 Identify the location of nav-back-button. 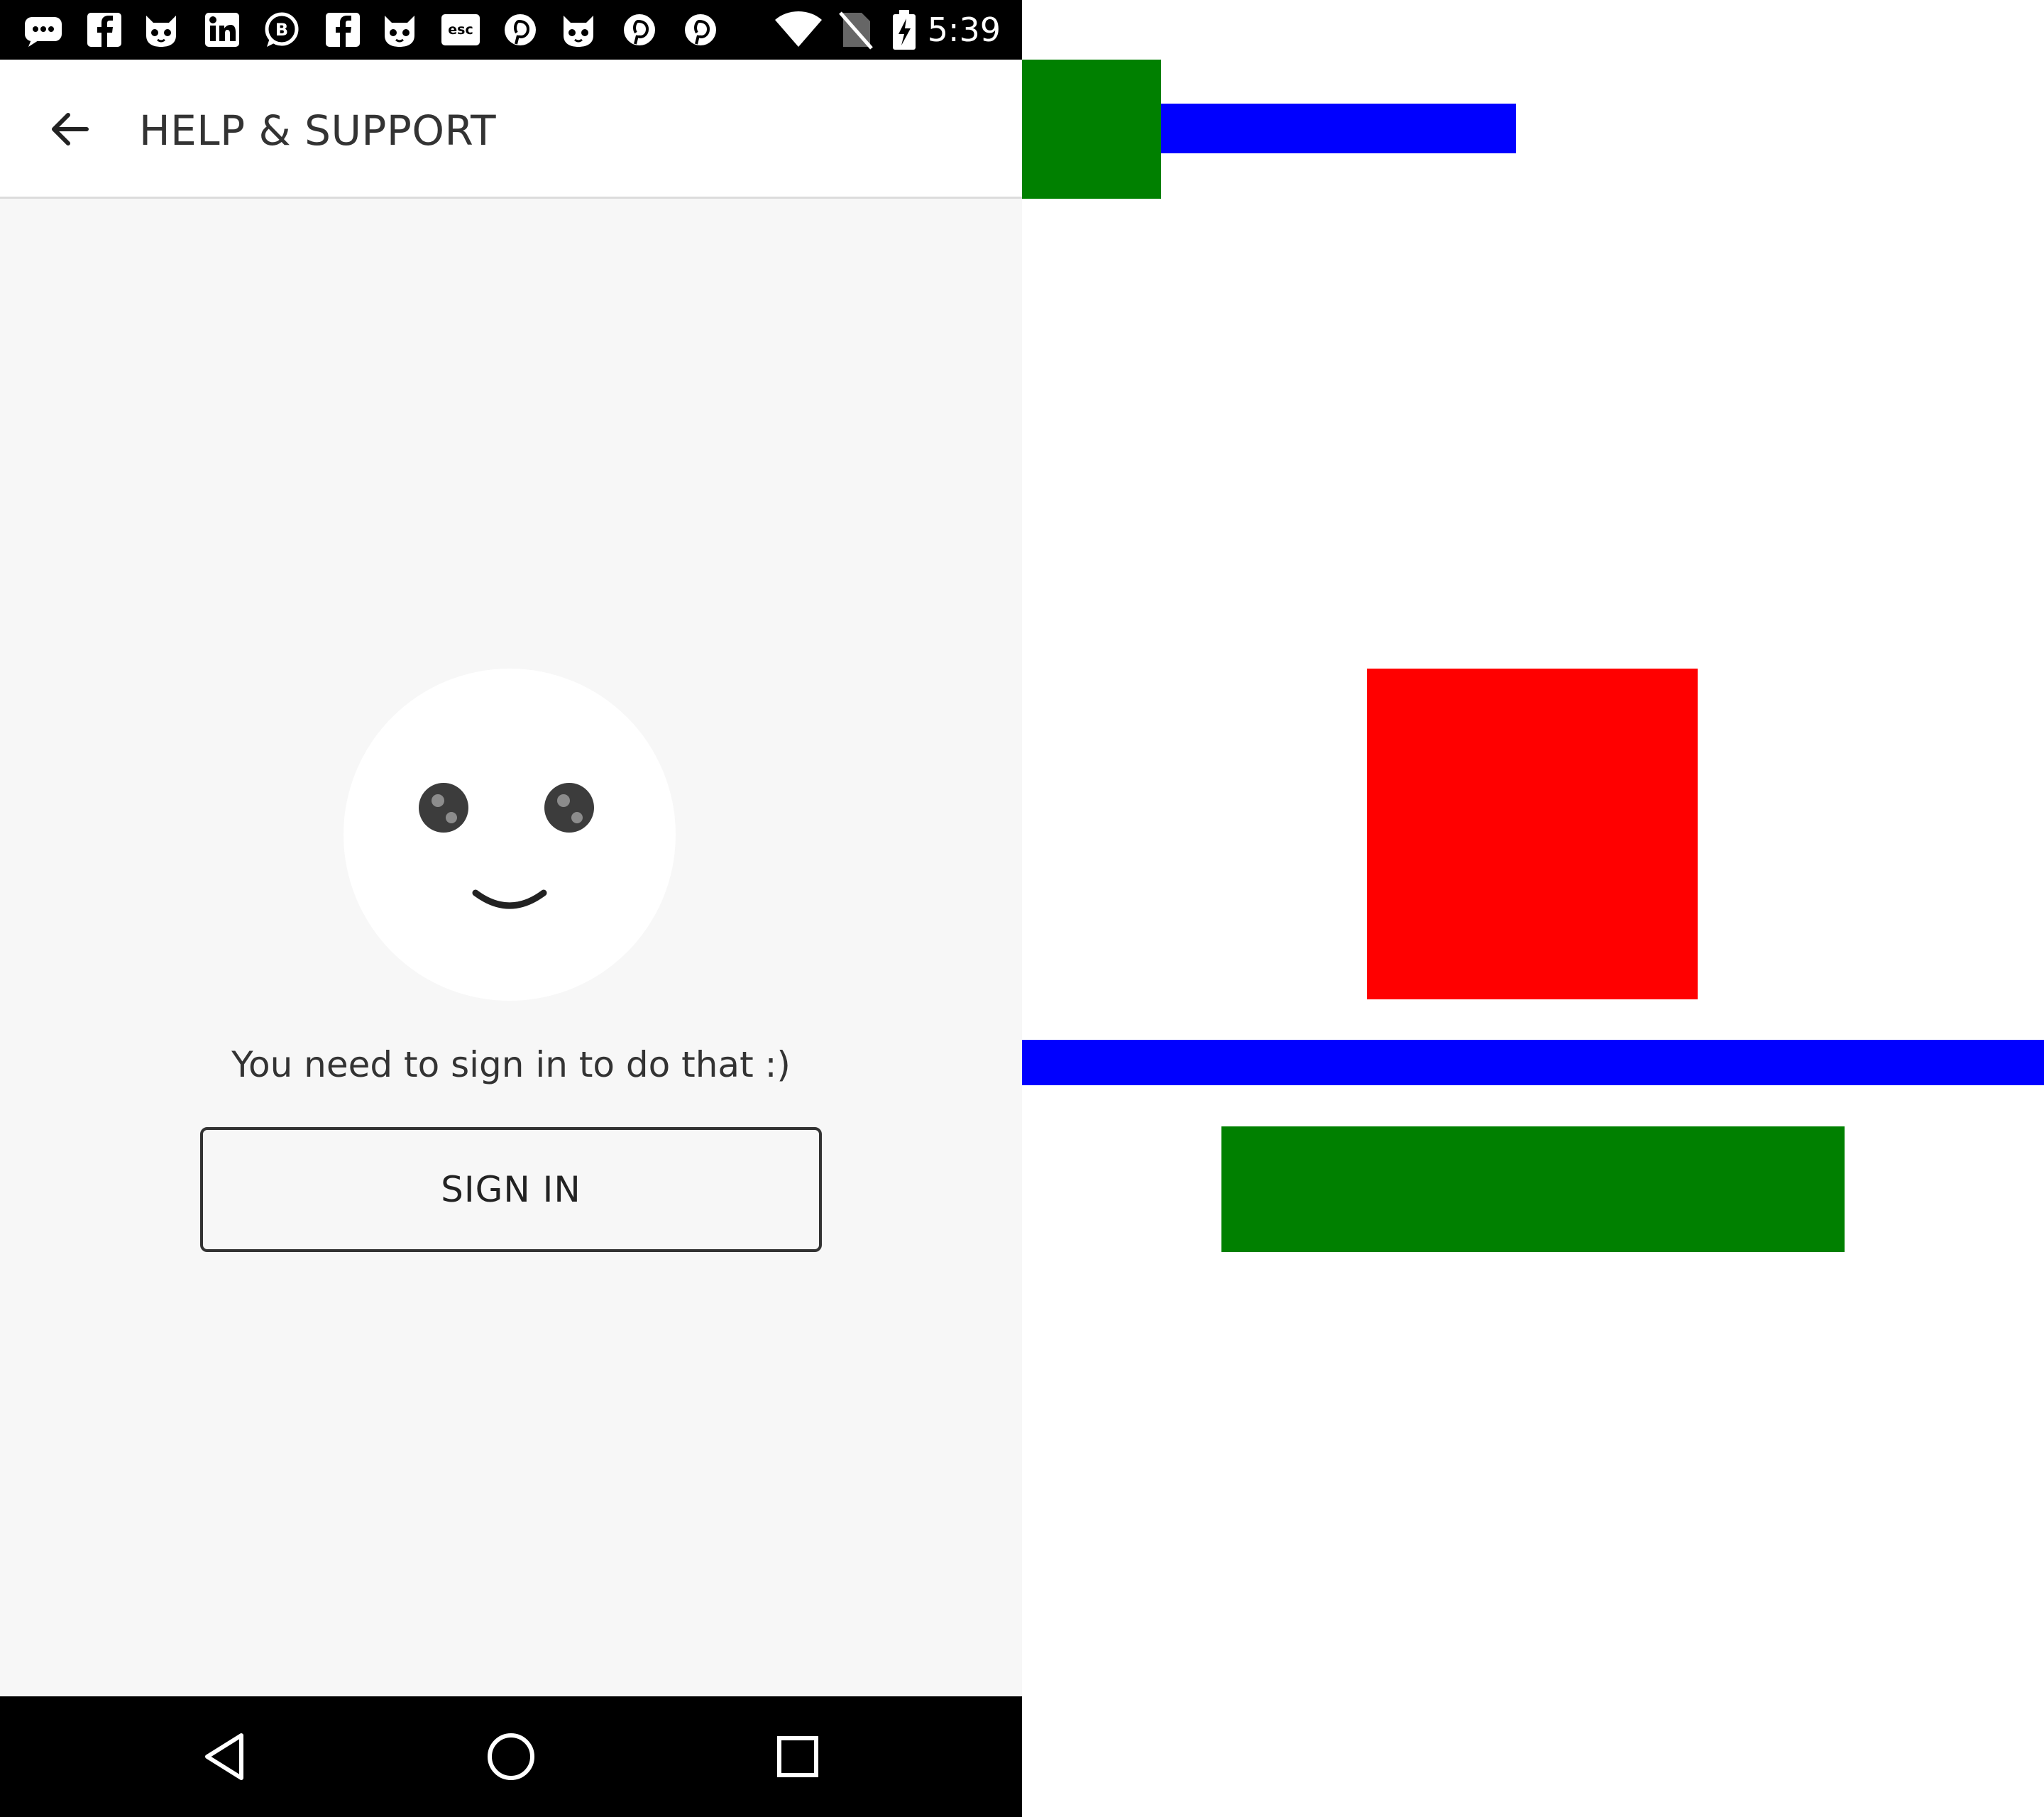
(227, 1756).